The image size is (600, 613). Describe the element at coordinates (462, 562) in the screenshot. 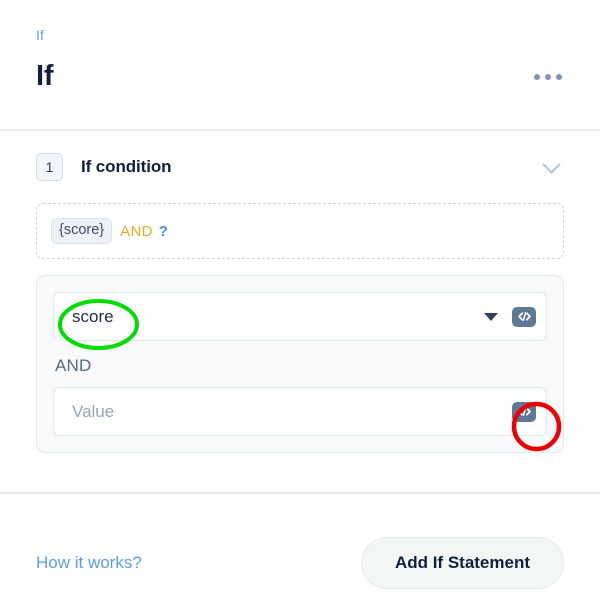

I see `add-if-statement-button: Add If Statement` at that location.